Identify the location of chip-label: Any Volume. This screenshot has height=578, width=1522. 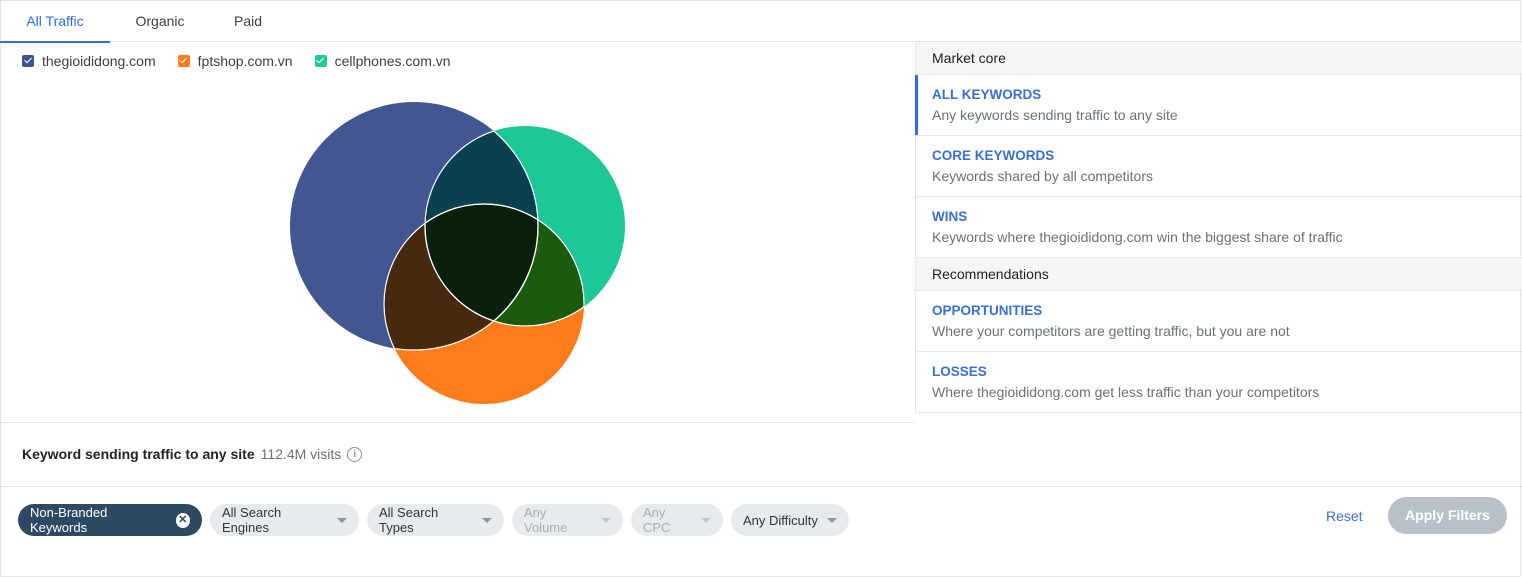
(546, 520).